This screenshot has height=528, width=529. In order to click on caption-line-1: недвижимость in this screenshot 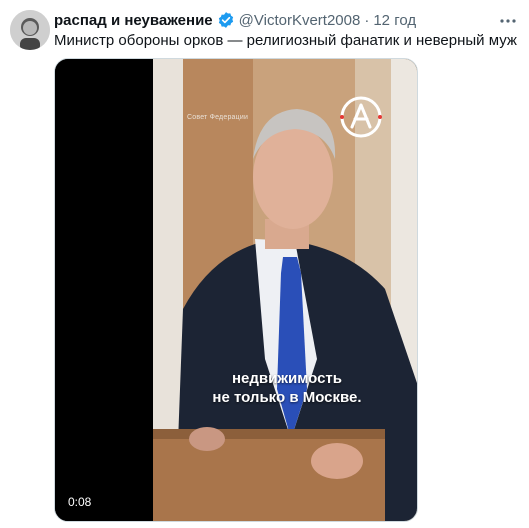, I will do `click(287, 378)`.